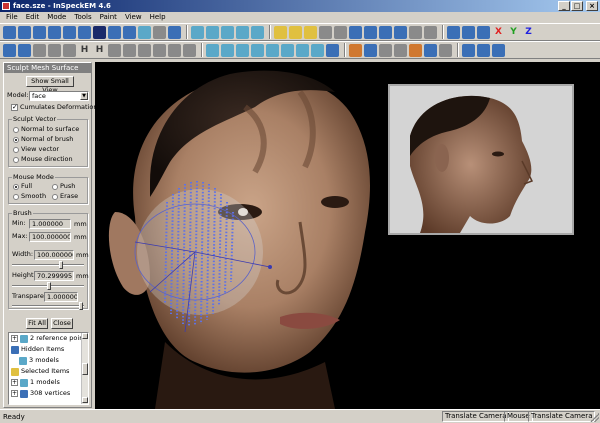 Image resolution: width=600 pixels, height=423 pixels. Describe the element at coordinates (16, 130) in the screenshot. I see `radio-normal-to-surface` at that location.